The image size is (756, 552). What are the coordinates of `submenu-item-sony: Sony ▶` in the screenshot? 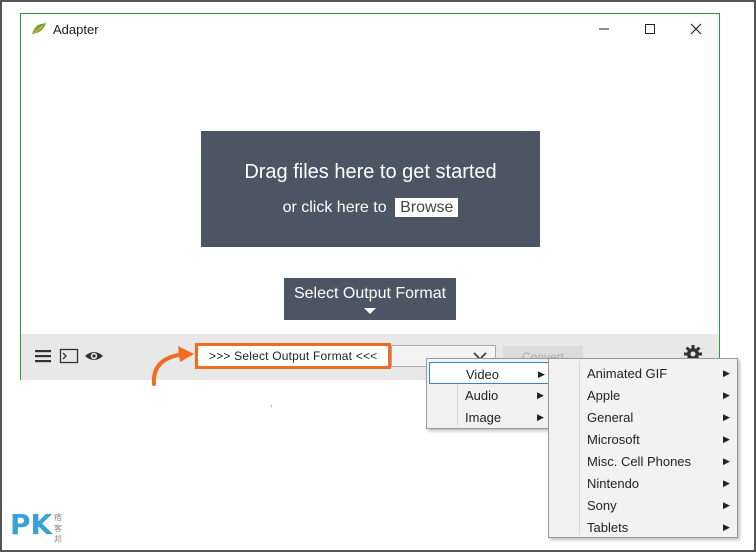 It's located at (643, 505).